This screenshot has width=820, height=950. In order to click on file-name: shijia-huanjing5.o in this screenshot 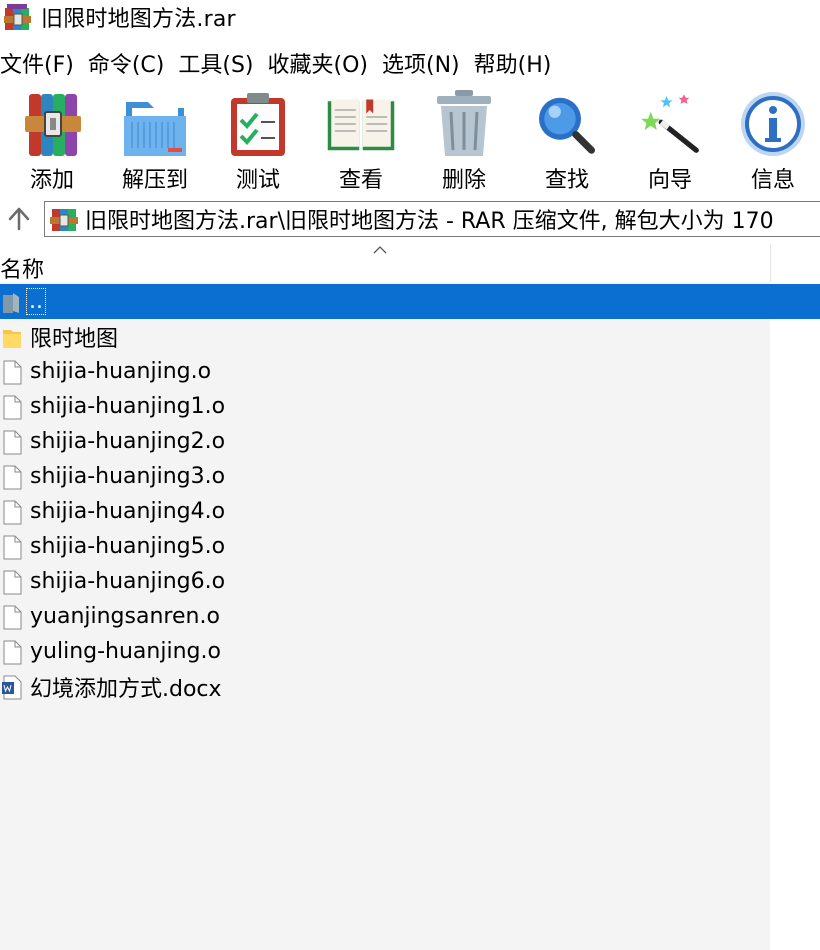, I will do `click(128, 546)`.